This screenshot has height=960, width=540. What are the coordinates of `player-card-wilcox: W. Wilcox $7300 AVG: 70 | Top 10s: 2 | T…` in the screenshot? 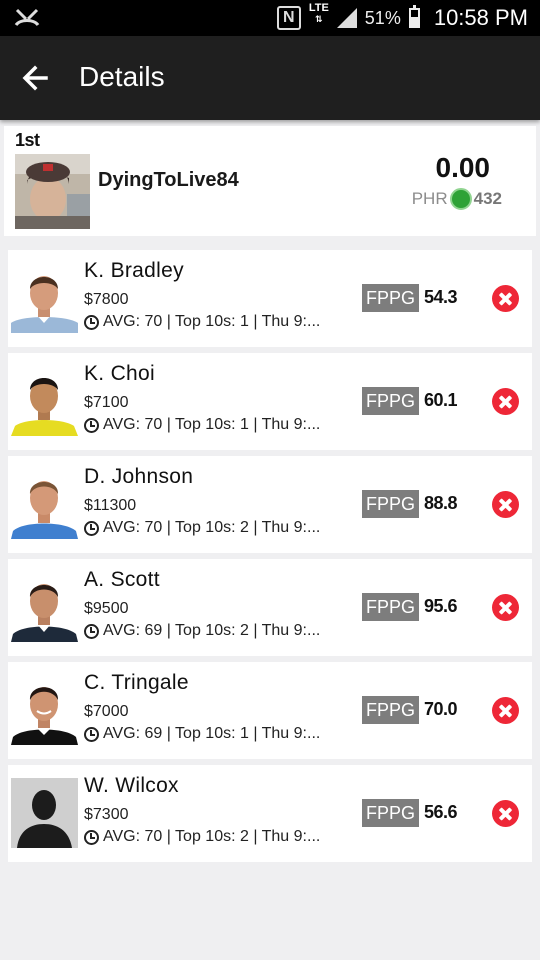 It's located at (270, 813).